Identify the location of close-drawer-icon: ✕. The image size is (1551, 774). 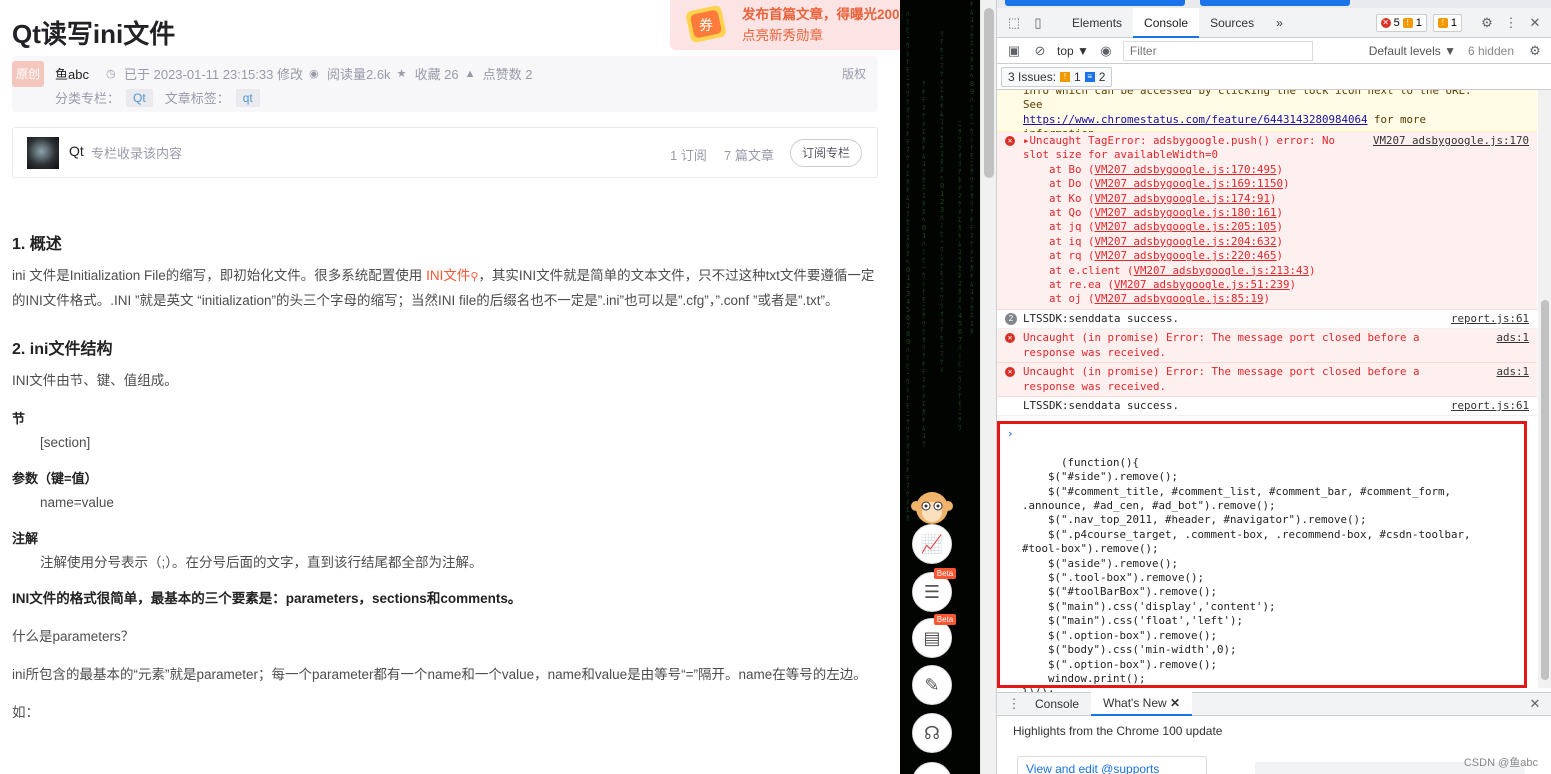
(1535, 704).